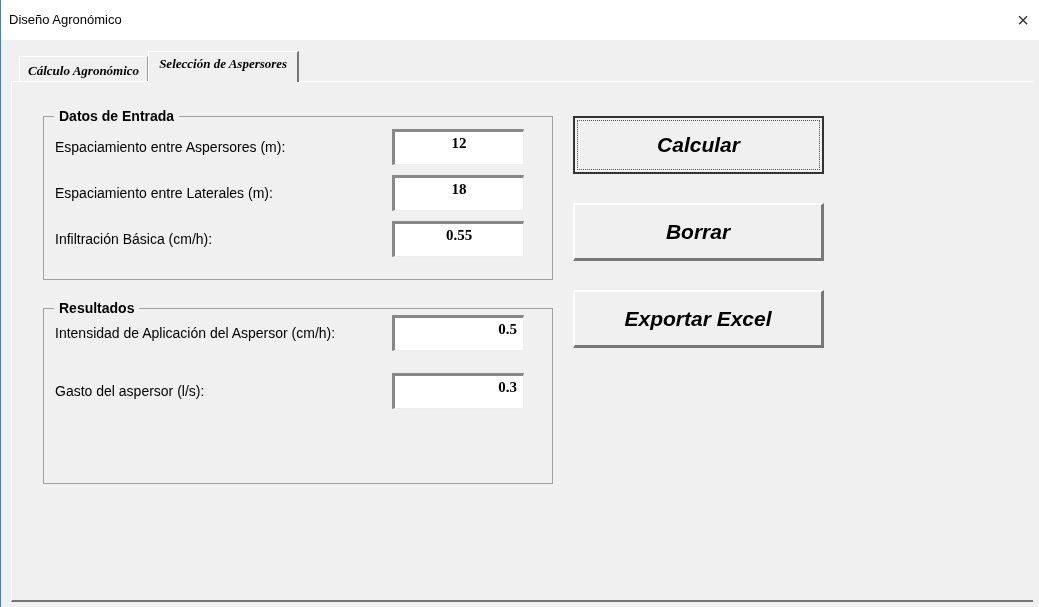 The width and height of the screenshot is (1039, 607). What do you see at coordinates (224, 66) in the screenshot?
I see `tab: Selección de Aspersores` at bounding box center [224, 66].